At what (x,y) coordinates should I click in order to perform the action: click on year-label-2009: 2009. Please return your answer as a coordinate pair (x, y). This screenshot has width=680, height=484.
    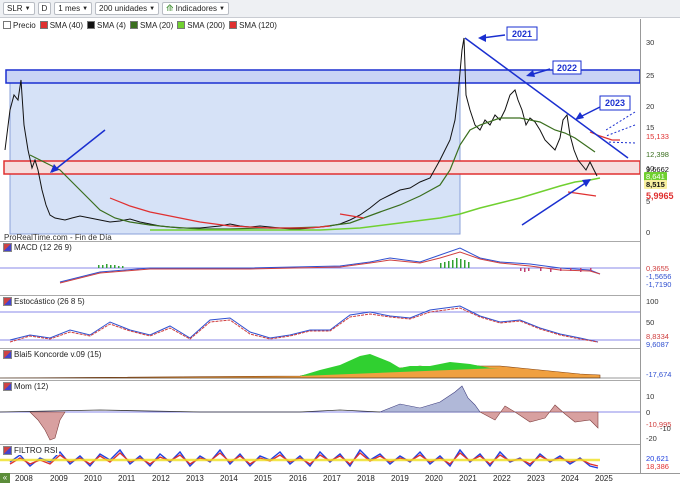
    Looking at the image, I should click on (59, 478).